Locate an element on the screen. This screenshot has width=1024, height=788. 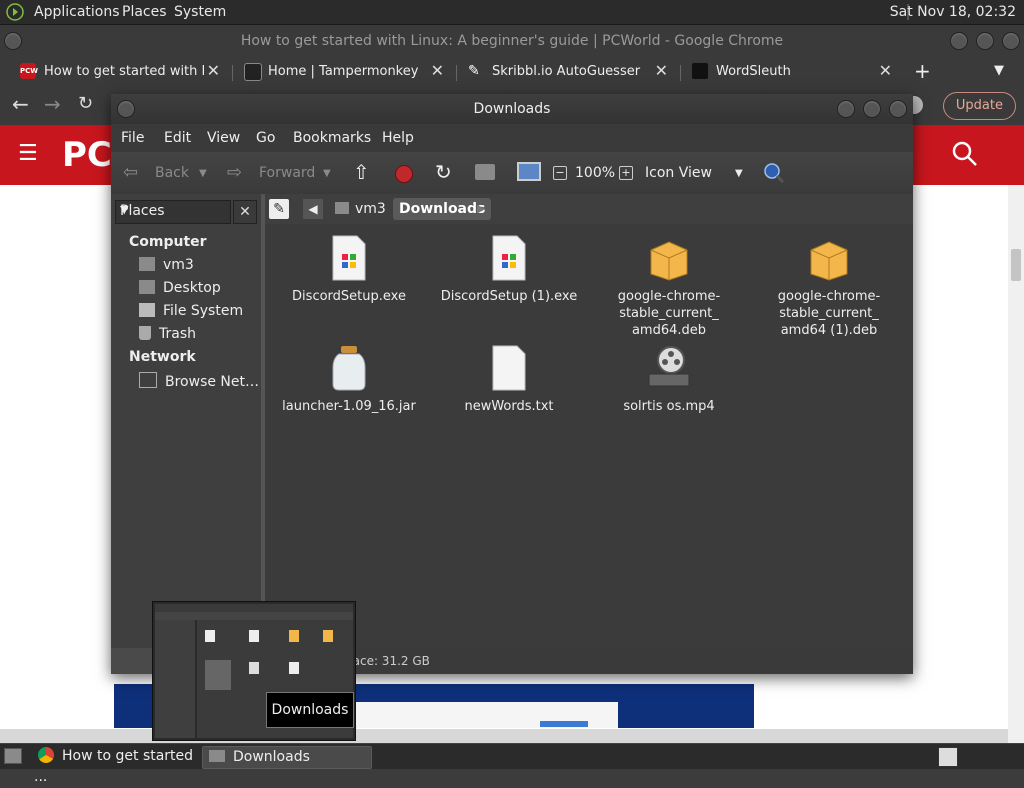
path-scroll-left-icon: ◀ is located at coordinates (313, 209).